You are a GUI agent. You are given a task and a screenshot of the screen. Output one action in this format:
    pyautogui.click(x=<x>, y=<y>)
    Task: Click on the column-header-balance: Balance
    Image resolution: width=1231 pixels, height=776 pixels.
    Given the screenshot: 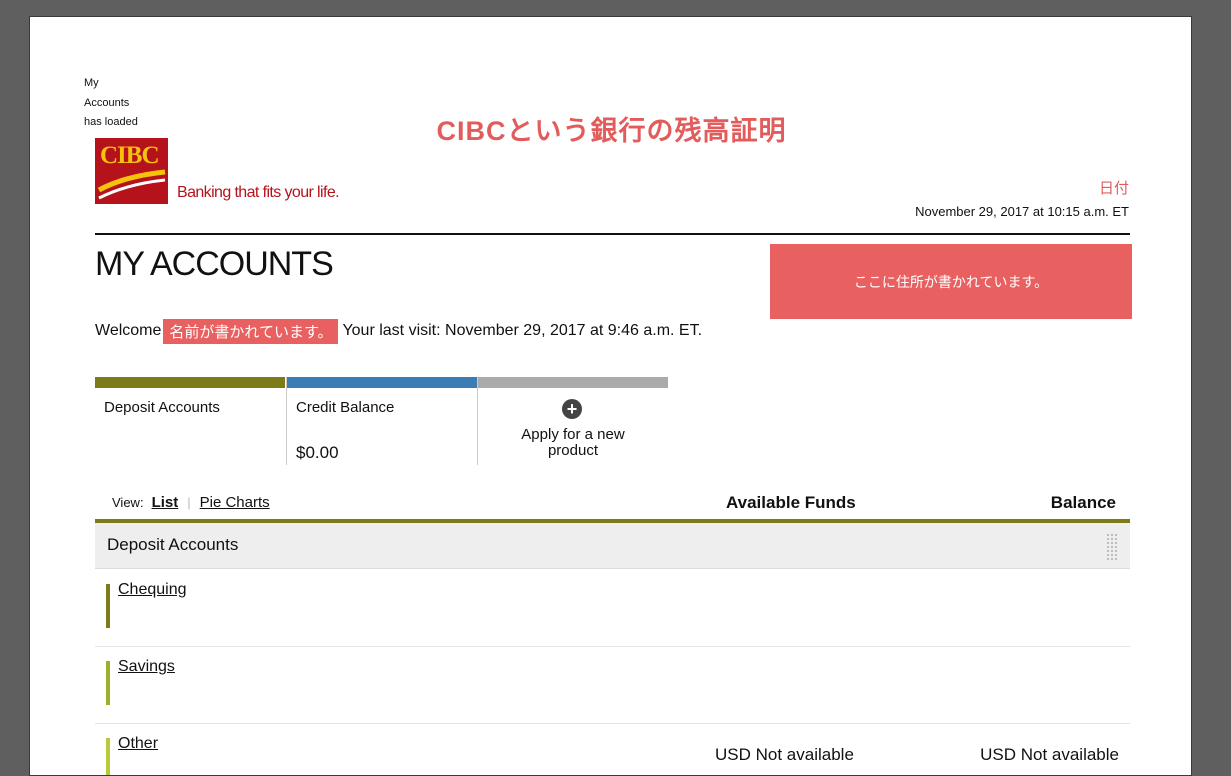 What is the action you would take?
    pyautogui.click(x=1083, y=502)
    